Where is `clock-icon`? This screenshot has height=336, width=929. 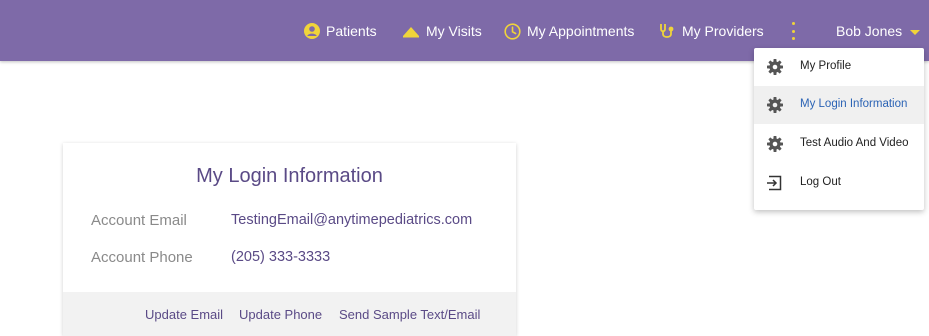 clock-icon is located at coordinates (512, 31).